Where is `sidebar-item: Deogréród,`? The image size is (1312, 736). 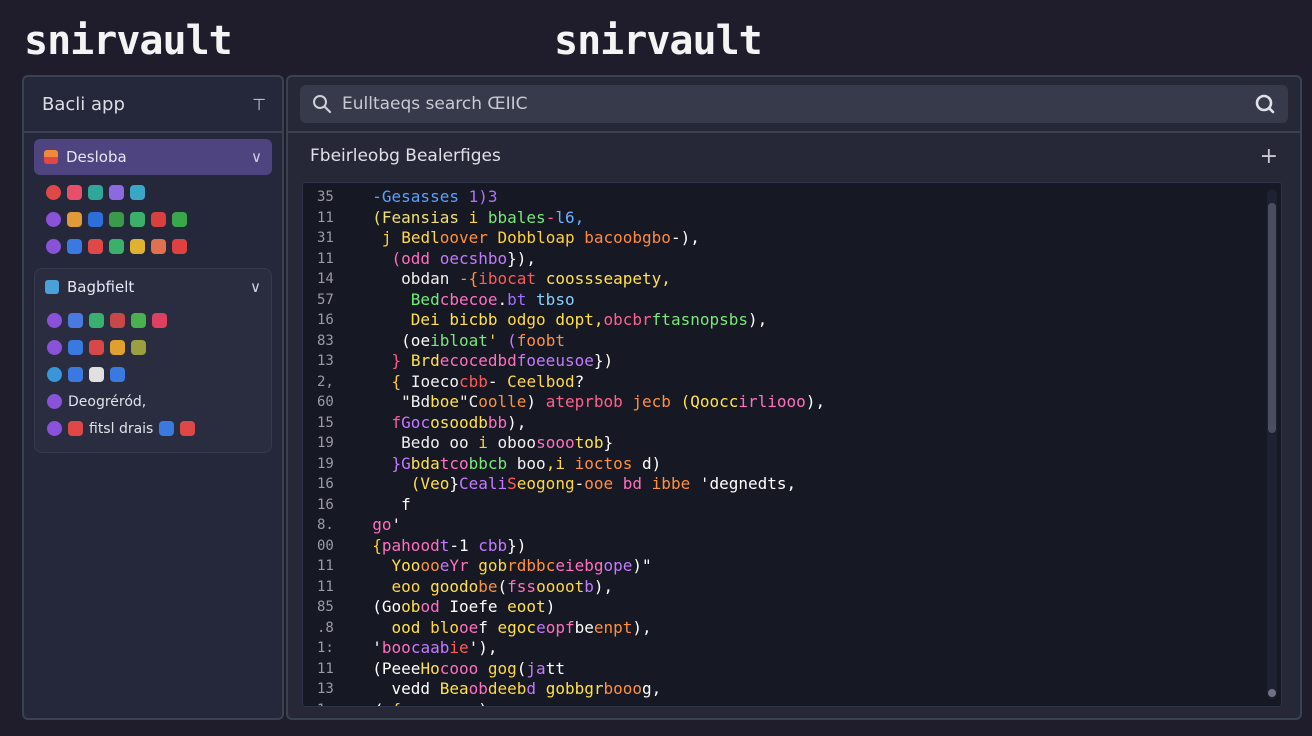 sidebar-item: Deogréród, is located at coordinates (153, 401).